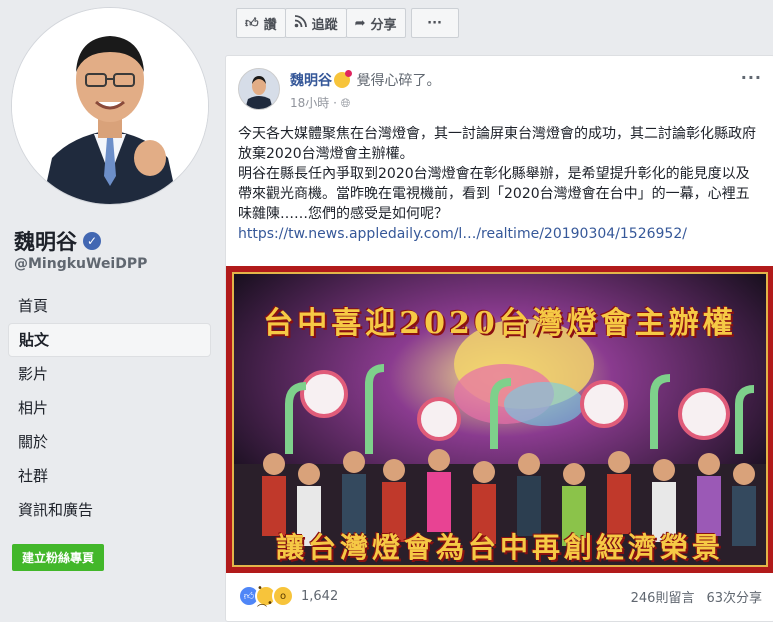  I want to click on image-top-banner: 台中喜迎2020台灣燈會主辦權, so click(500, 323).